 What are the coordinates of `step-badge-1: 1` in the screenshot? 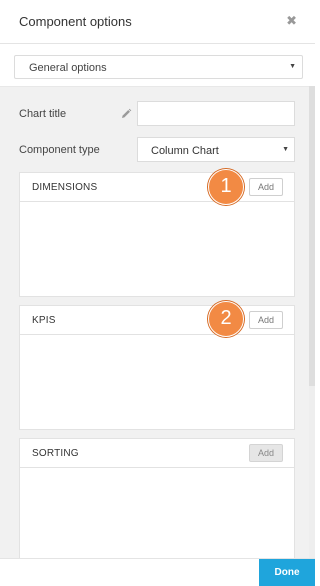 It's located at (226, 187).